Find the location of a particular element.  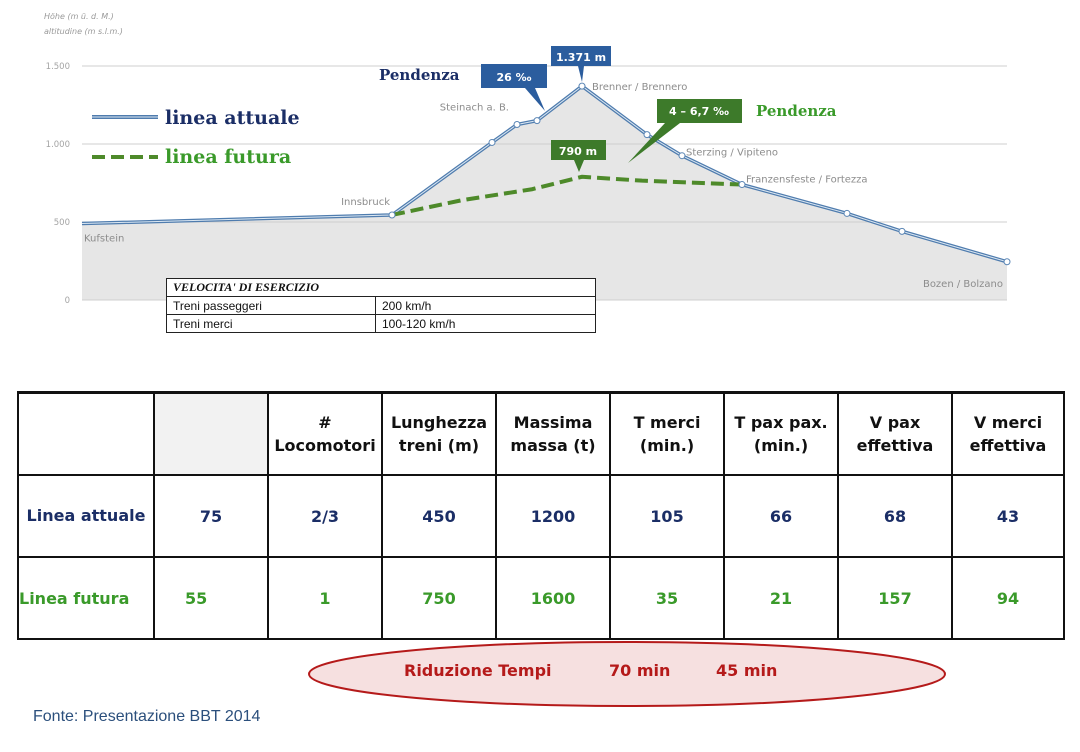

future-gradient-value: 4 – 6,7 ‰ is located at coordinates (699, 111).